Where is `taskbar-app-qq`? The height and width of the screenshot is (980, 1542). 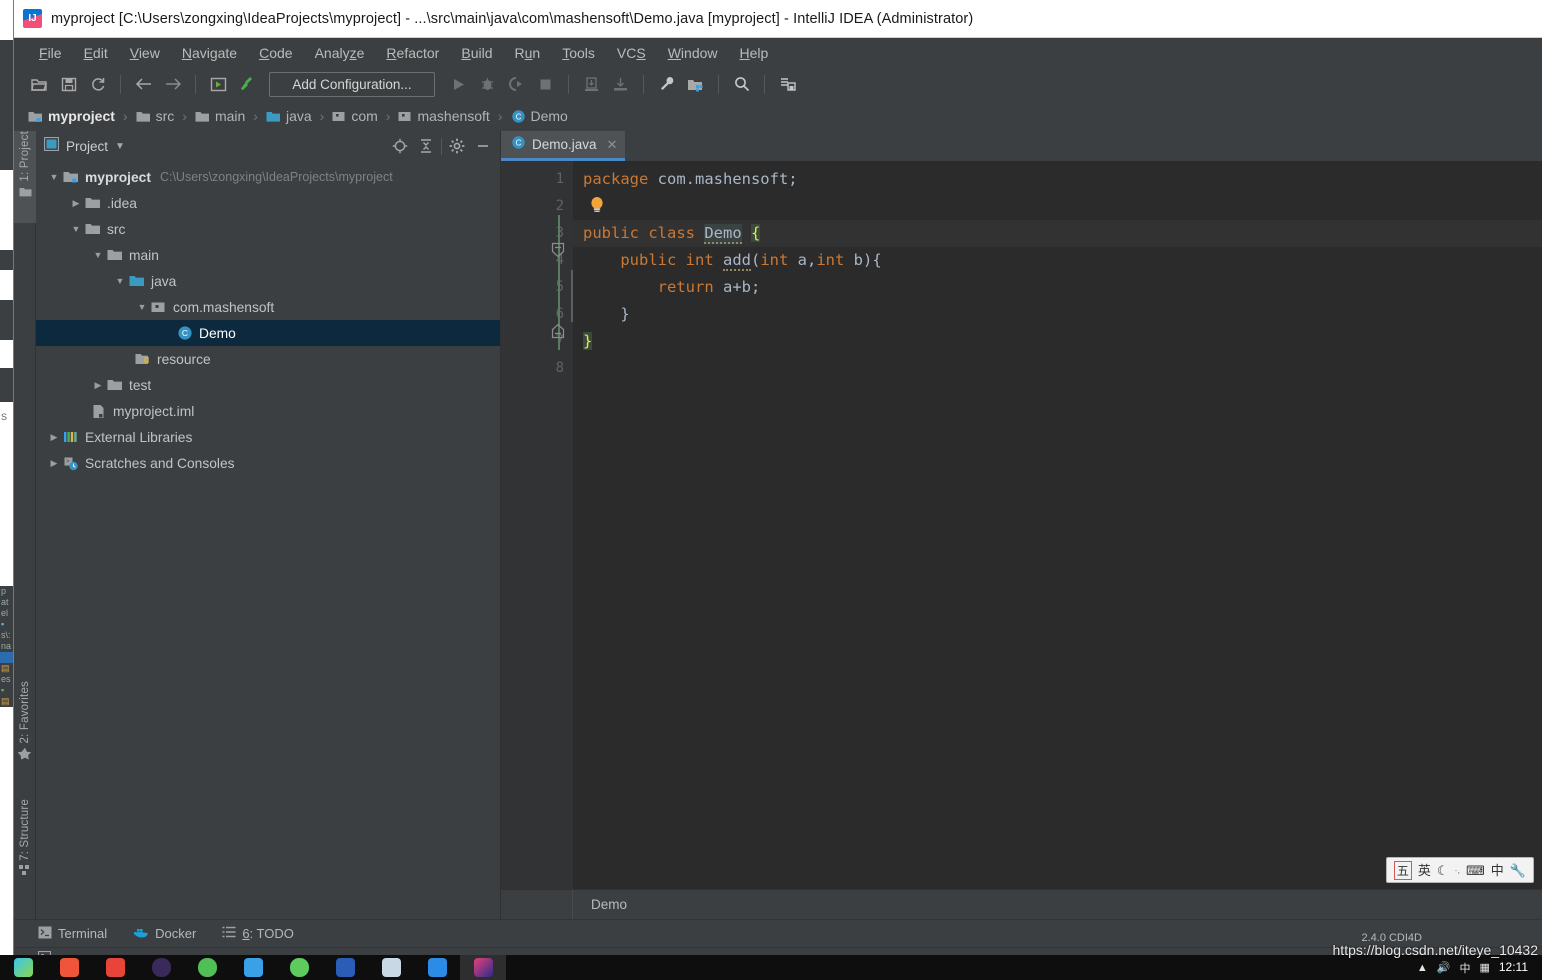
taskbar-app-qq is located at coordinates (299, 967).